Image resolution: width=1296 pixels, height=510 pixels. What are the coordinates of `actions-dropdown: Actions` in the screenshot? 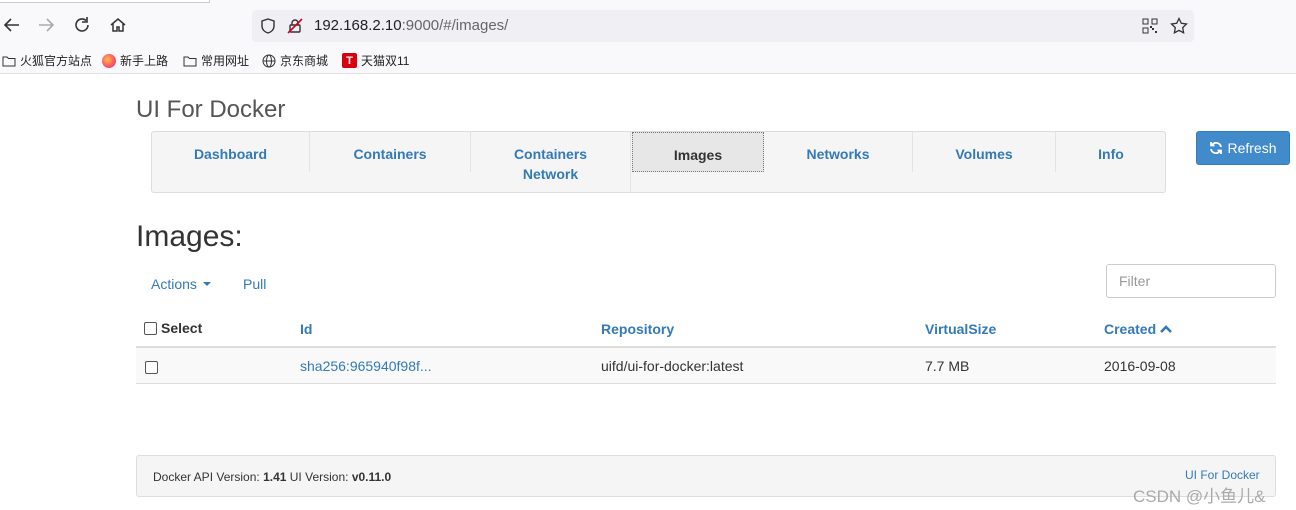 It's located at (181, 284).